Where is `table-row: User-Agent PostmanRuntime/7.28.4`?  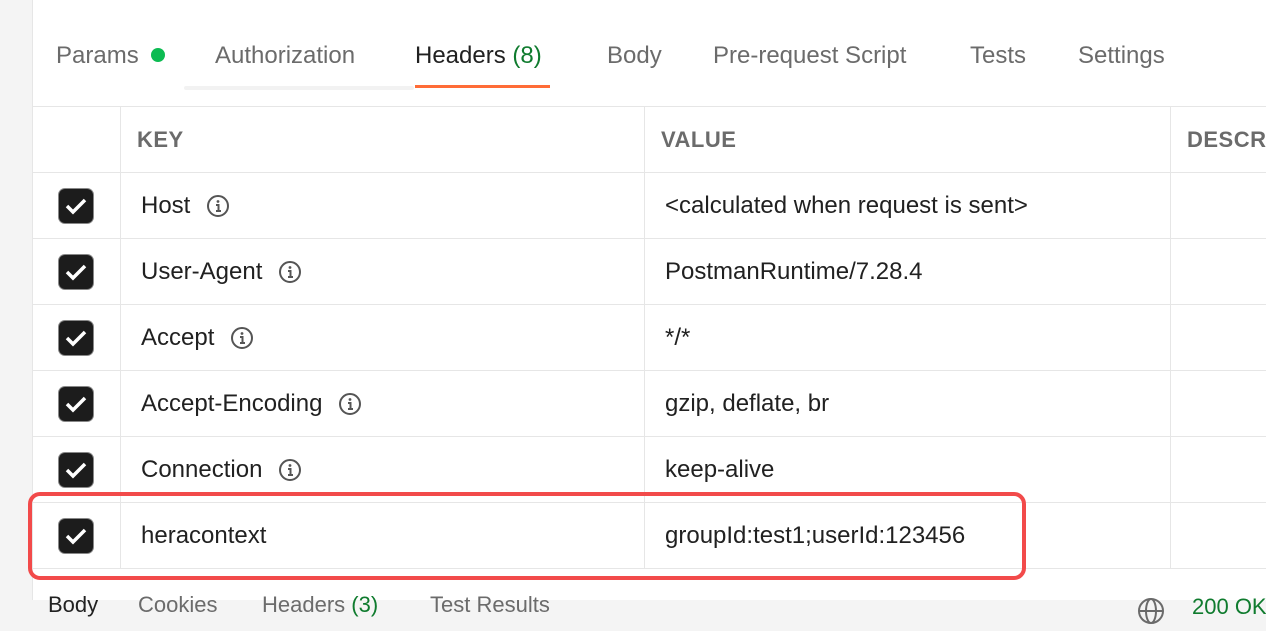
table-row: User-Agent PostmanRuntime/7.28.4 is located at coordinates (649, 271).